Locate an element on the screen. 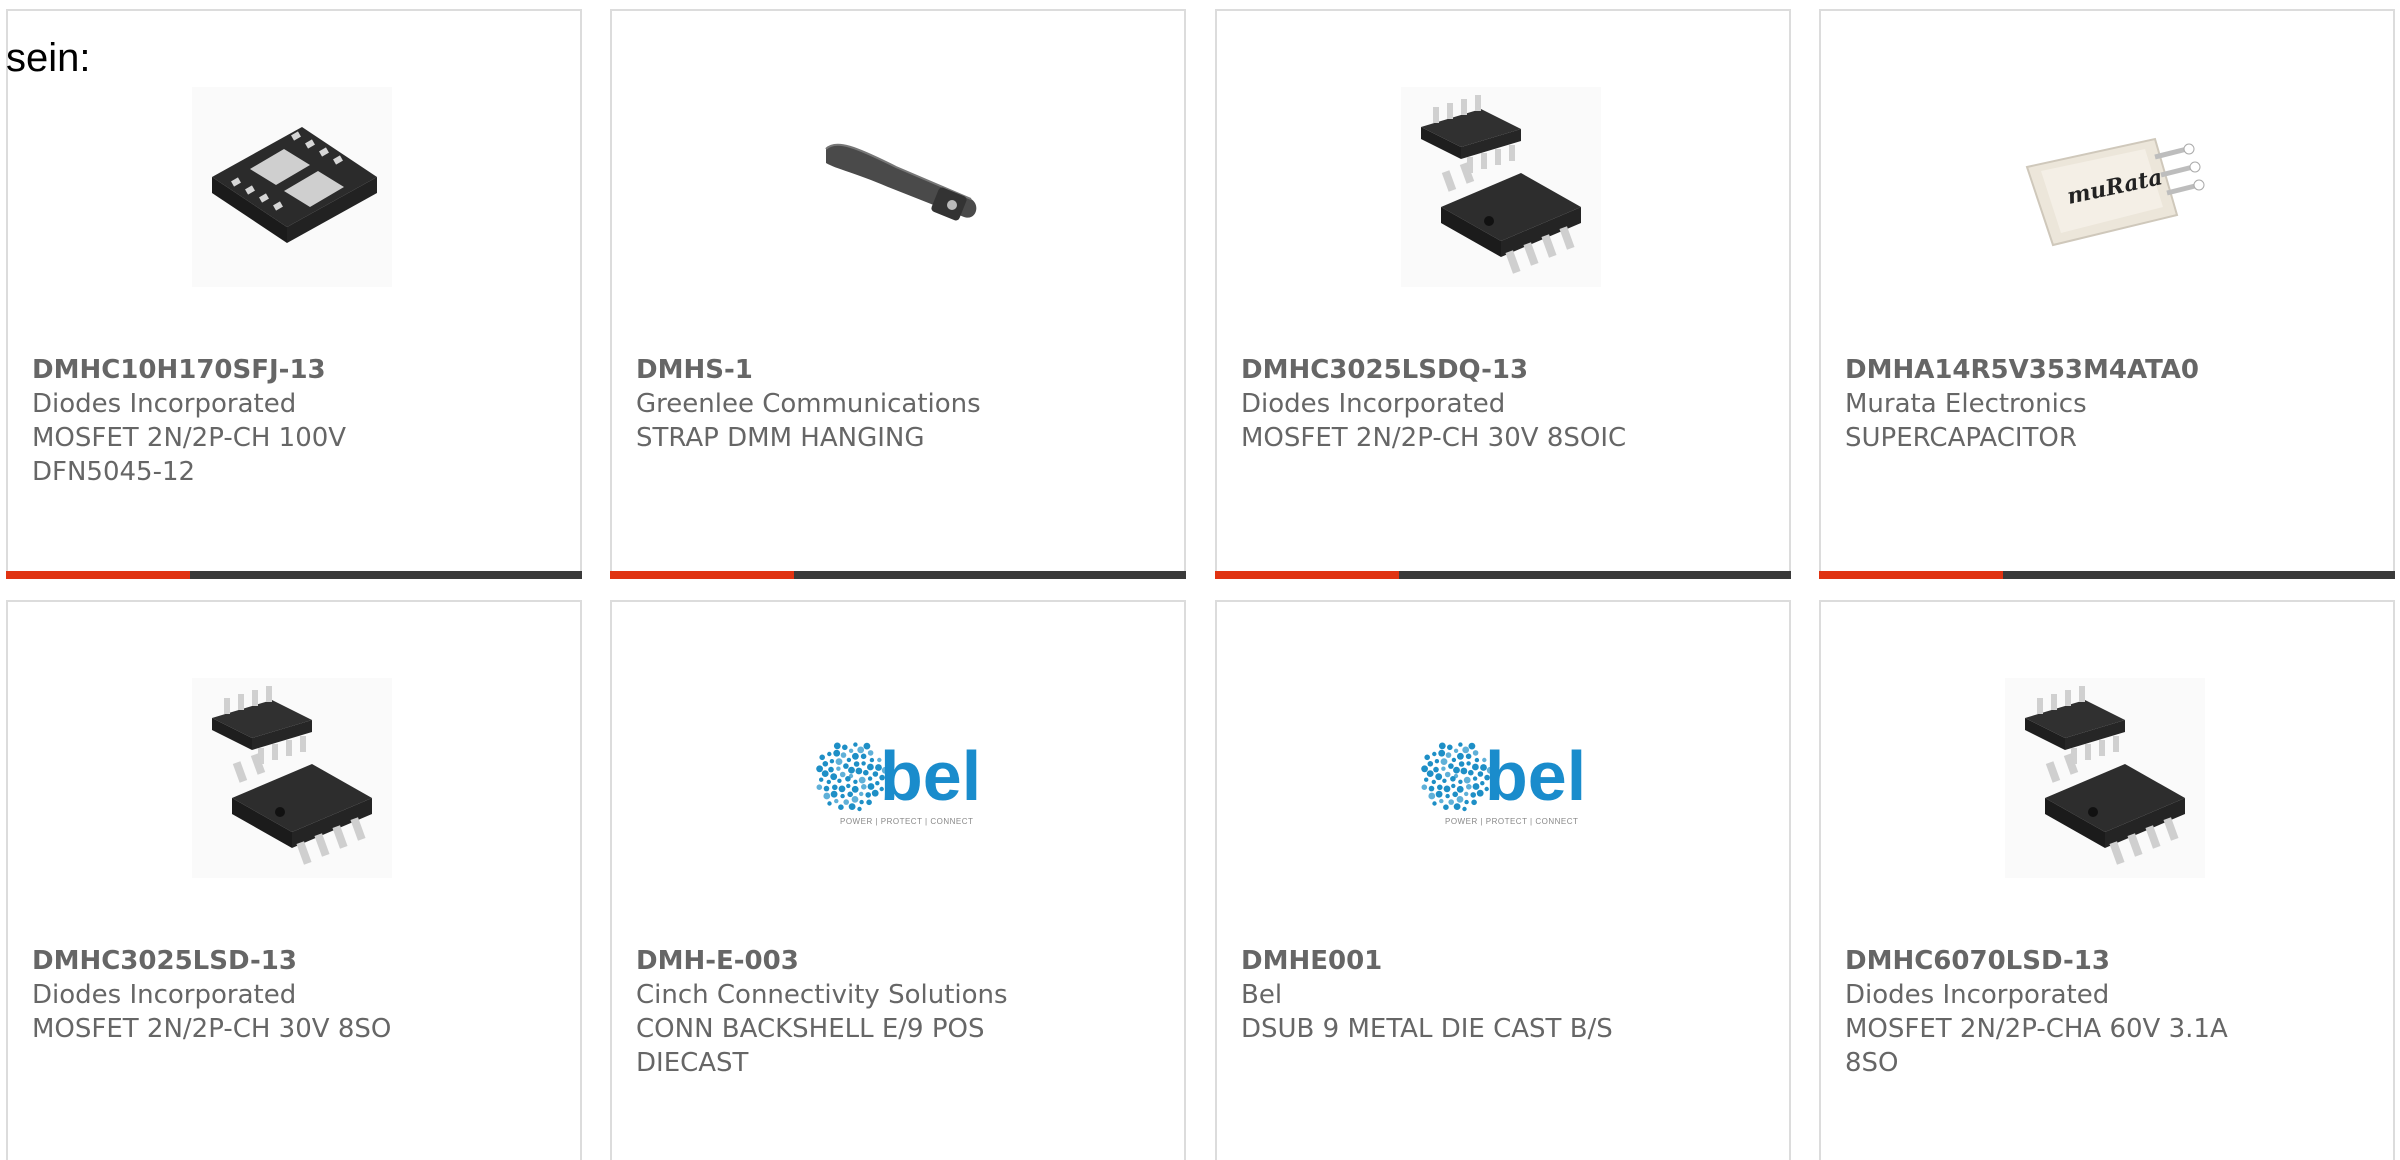 The height and width of the screenshot is (1160, 2400). product-manufacturer: Greenlee Communications is located at coordinates (808, 404).